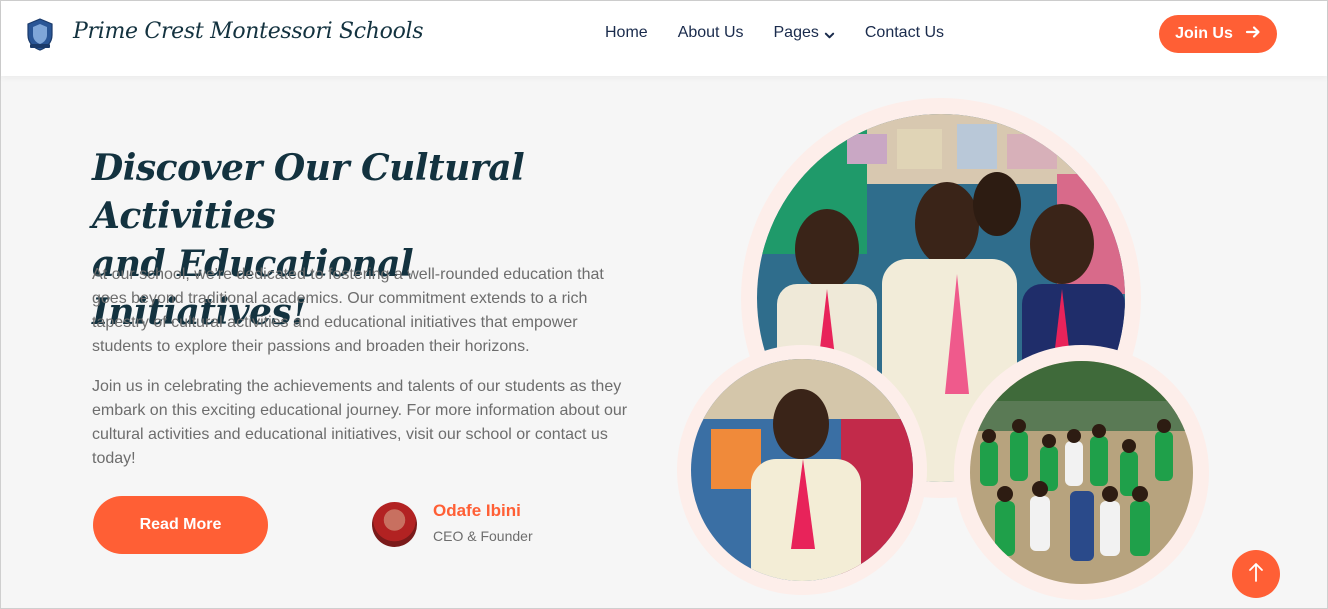 This screenshot has width=1328, height=609. I want to click on nav-contact-us-label: Contact Us, so click(904, 32).